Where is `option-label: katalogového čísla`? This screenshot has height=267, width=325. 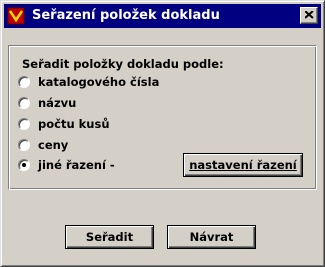 option-label: katalogového čísla is located at coordinates (99, 82).